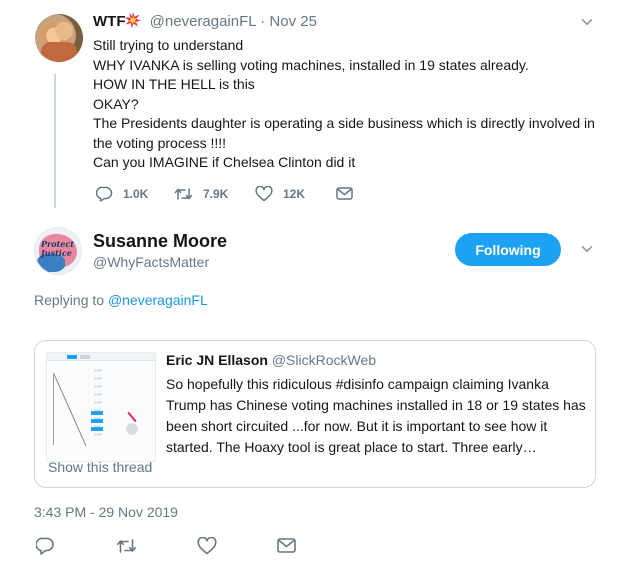  I want to click on quoted-author-handle: @SlickRockWeb, so click(324, 360).